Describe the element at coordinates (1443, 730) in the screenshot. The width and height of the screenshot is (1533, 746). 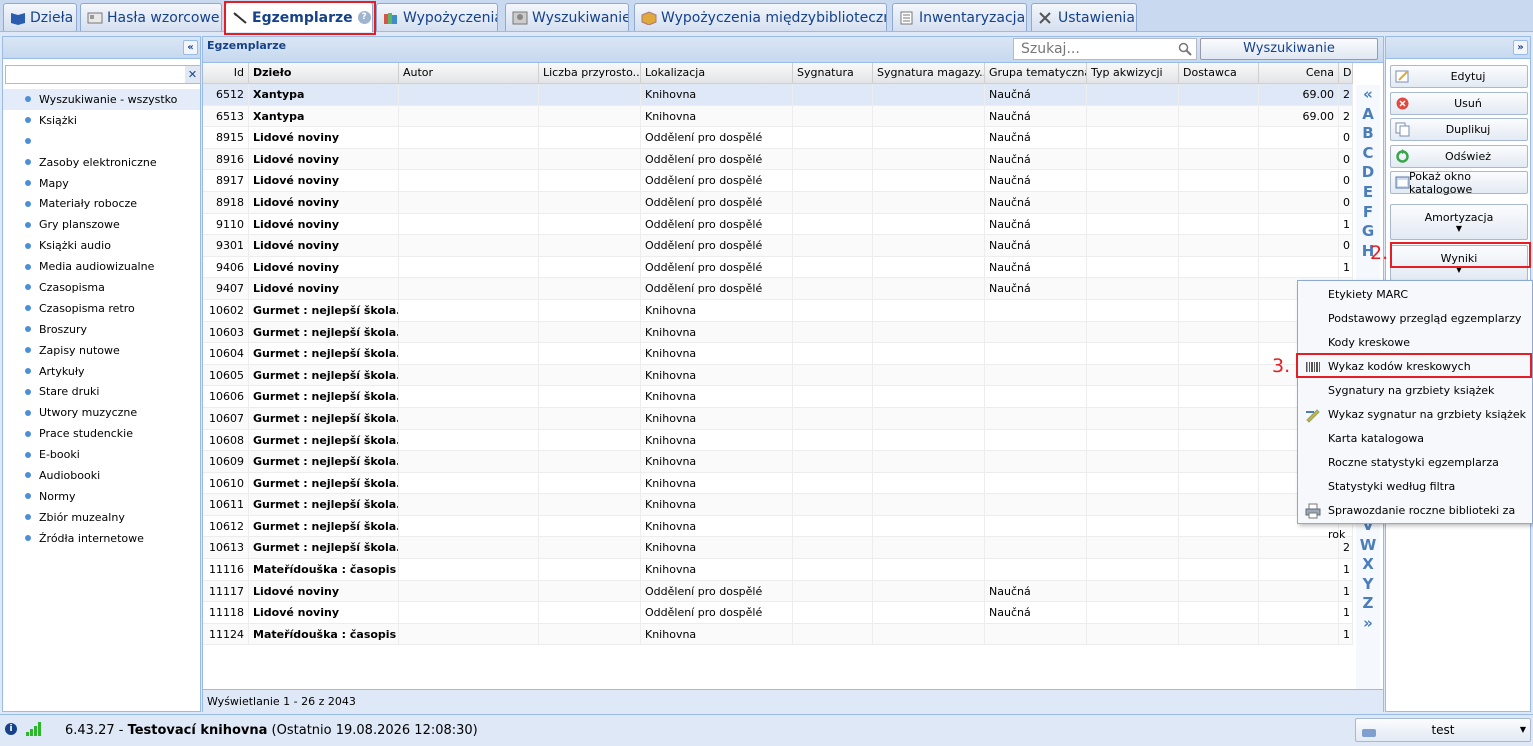
I see `user-menu-button: test ▼` at that location.